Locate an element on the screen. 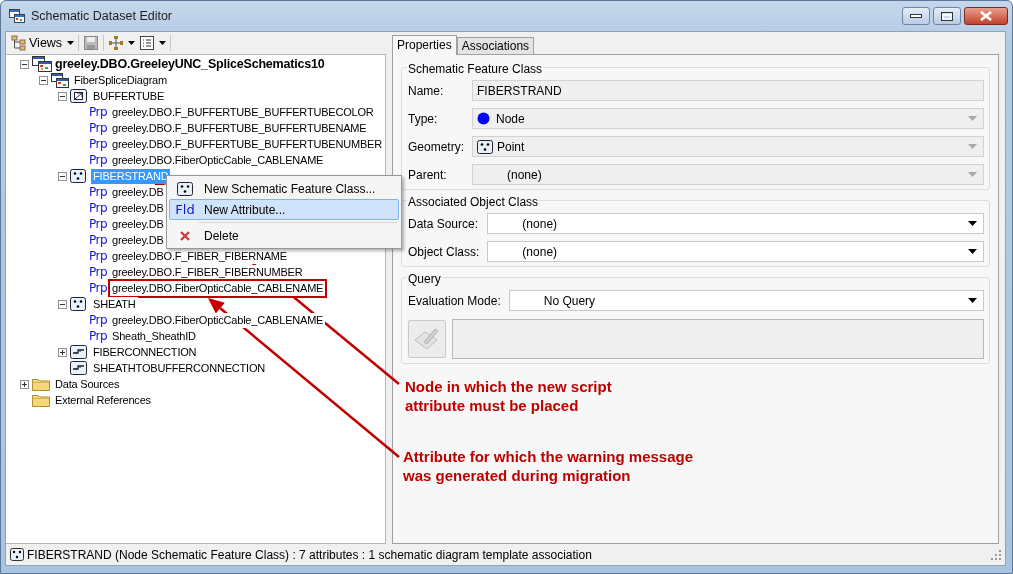  field-label: Name: is located at coordinates (426, 91).